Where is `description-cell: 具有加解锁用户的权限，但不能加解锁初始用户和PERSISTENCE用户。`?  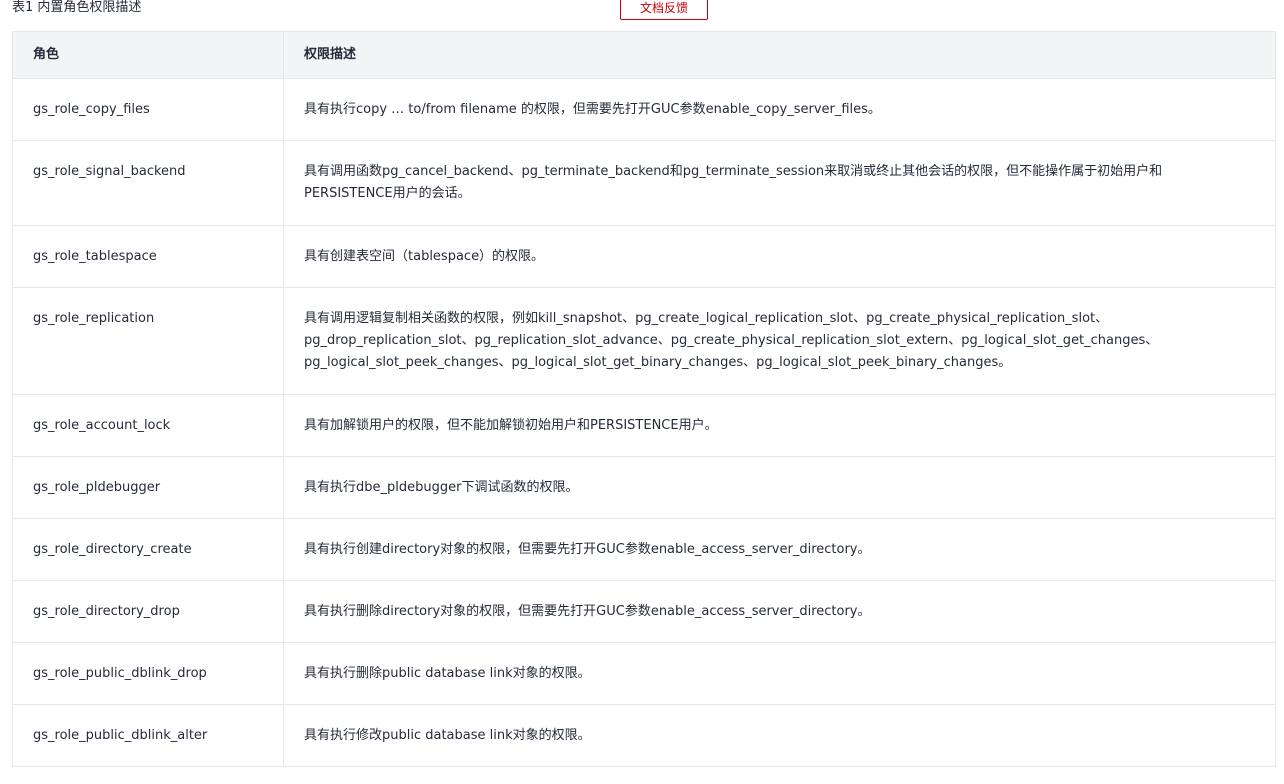 description-cell: 具有加解锁用户的权限，但不能加解锁初始用户和PERSISTENCE用户。 is located at coordinates (779, 425).